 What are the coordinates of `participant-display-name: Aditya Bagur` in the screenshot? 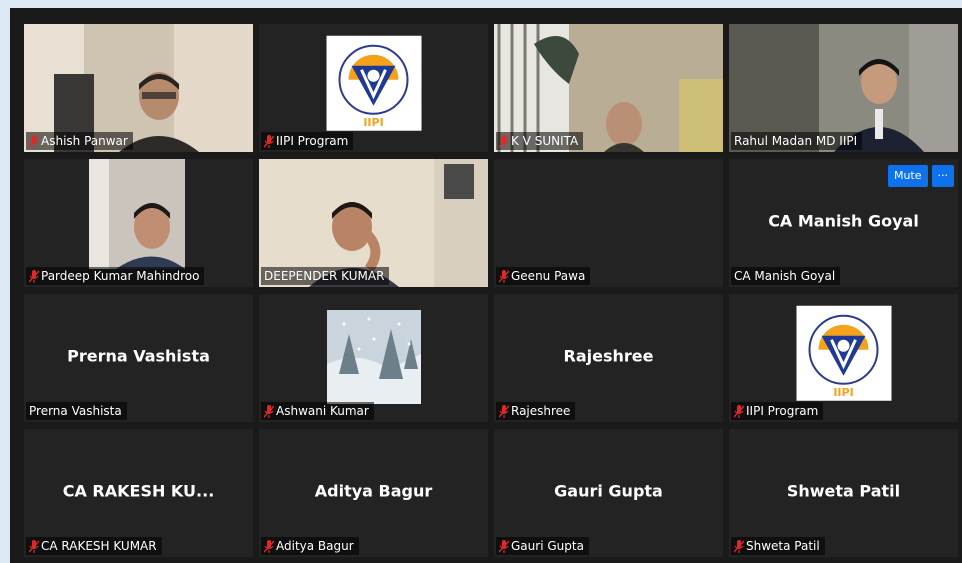 It's located at (373, 491).